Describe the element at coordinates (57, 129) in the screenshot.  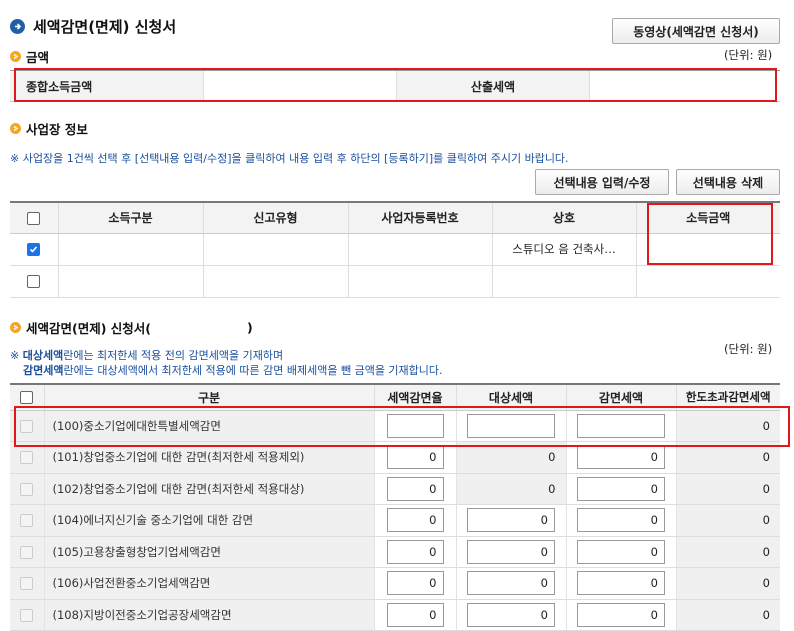
I see `business-section-label: 사업장 정보` at that location.